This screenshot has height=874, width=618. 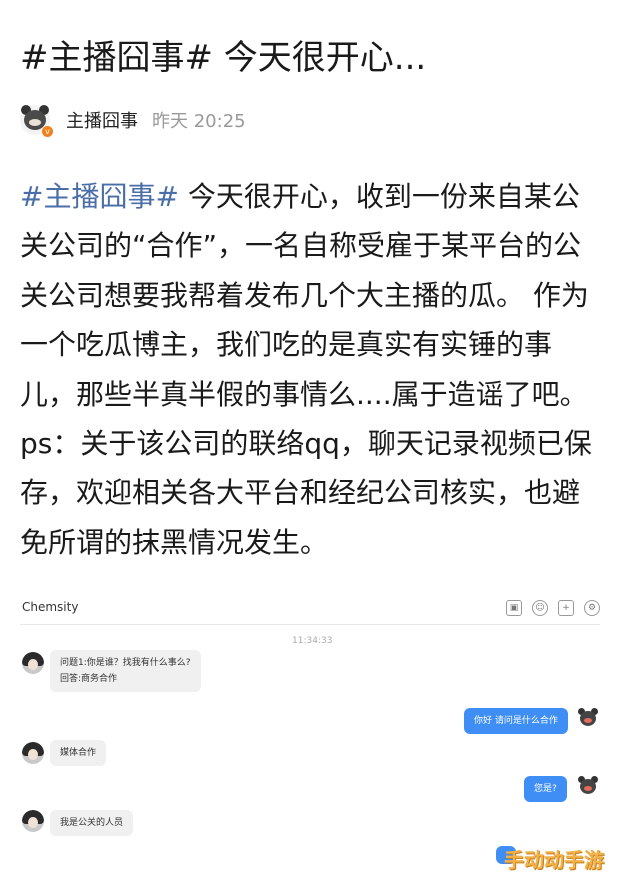 What do you see at coordinates (99, 196) in the screenshot?
I see `hashtag-link: #主播囧事#` at bounding box center [99, 196].